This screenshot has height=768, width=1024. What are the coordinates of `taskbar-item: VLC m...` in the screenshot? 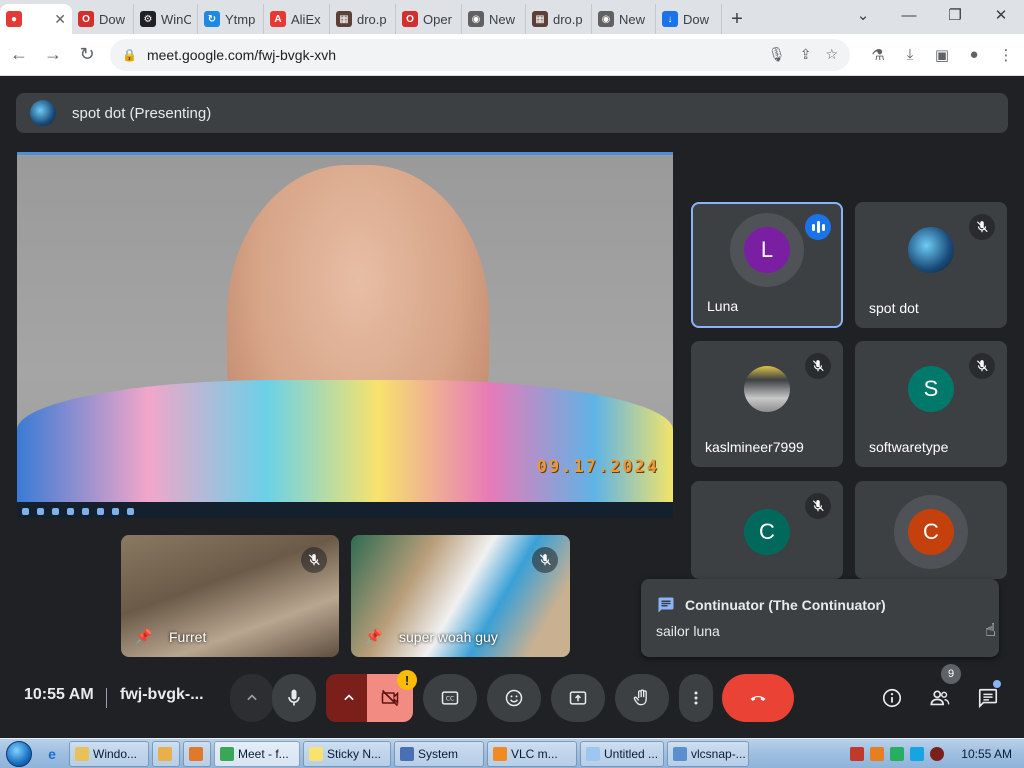 It's located at (532, 753).